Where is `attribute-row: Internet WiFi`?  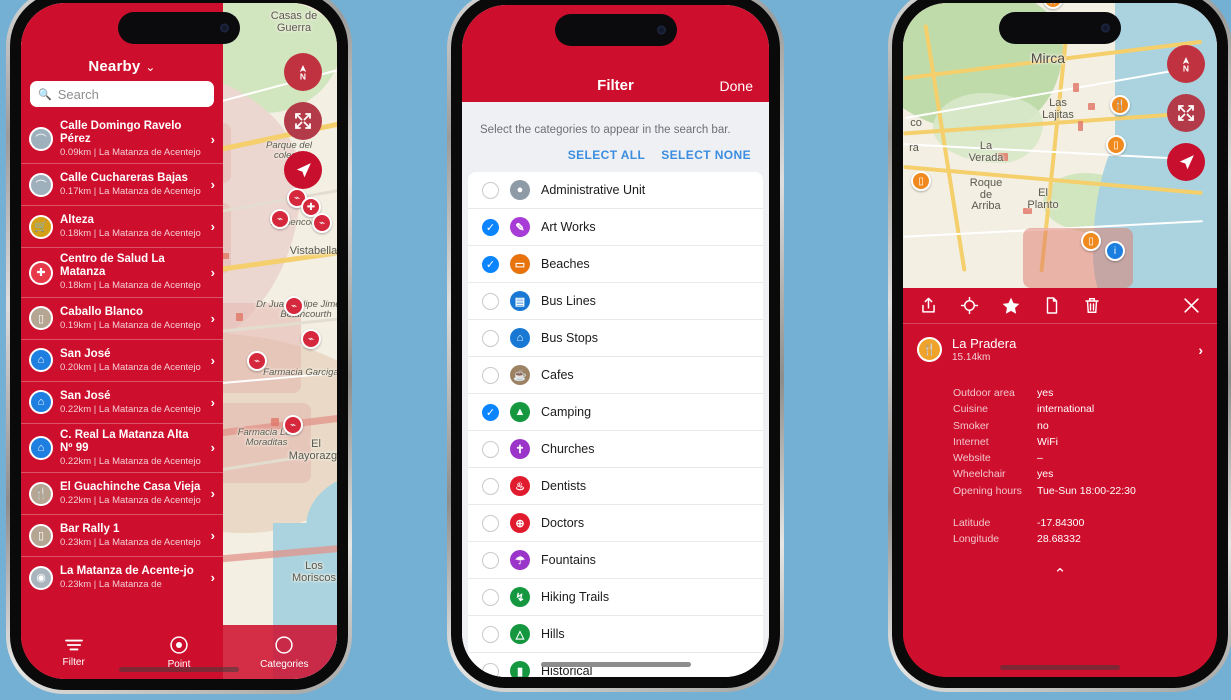
attribute-row: Internet WiFi is located at coordinates (1085, 442).